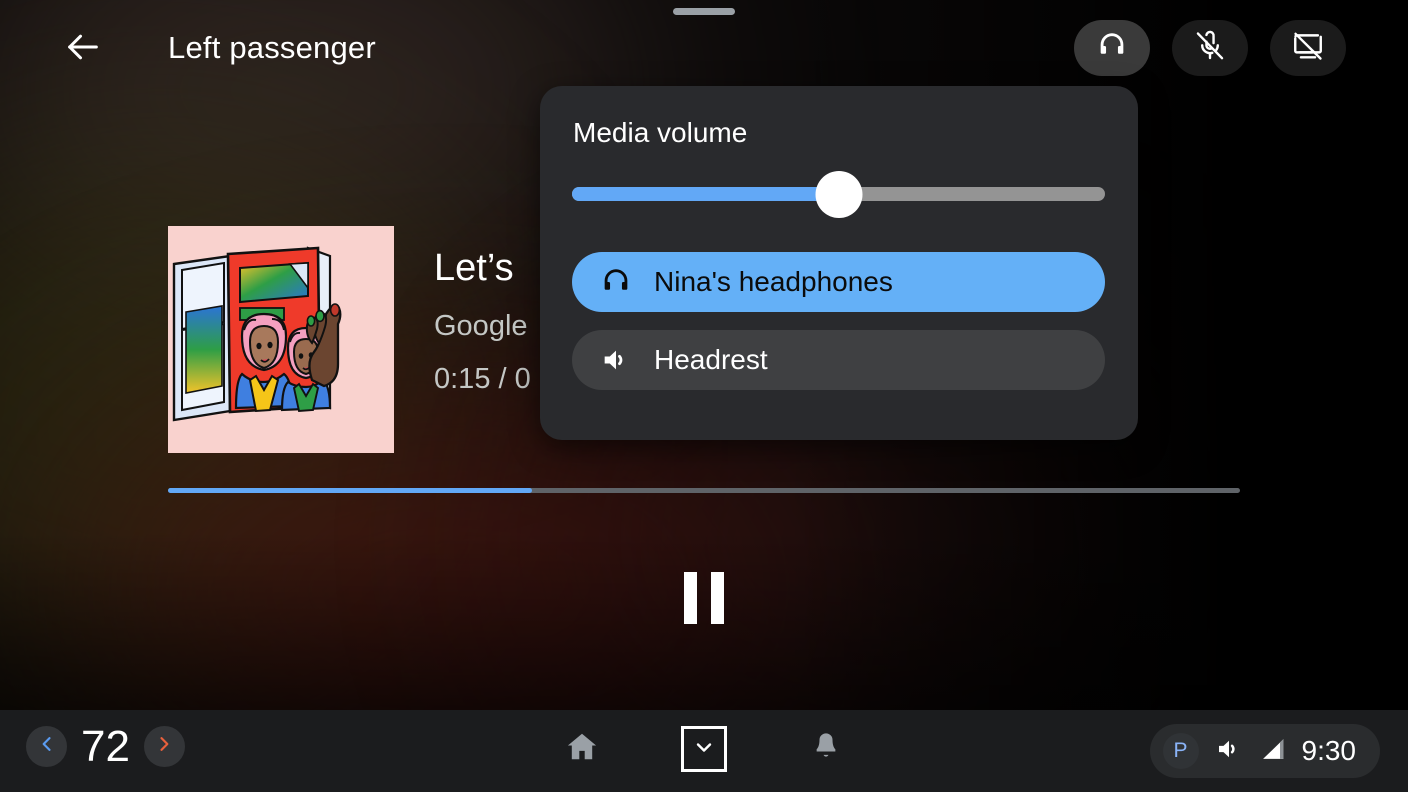  What do you see at coordinates (705, 194) in the screenshot?
I see `slider-fill` at bounding box center [705, 194].